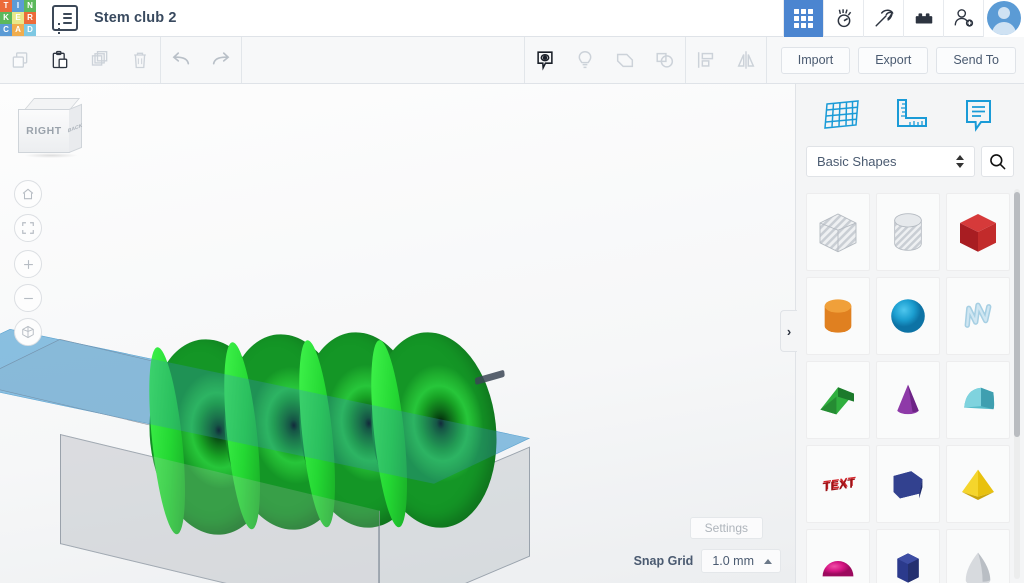  What do you see at coordinates (978, 400) in the screenshot?
I see `shape-round-roof` at bounding box center [978, 400].